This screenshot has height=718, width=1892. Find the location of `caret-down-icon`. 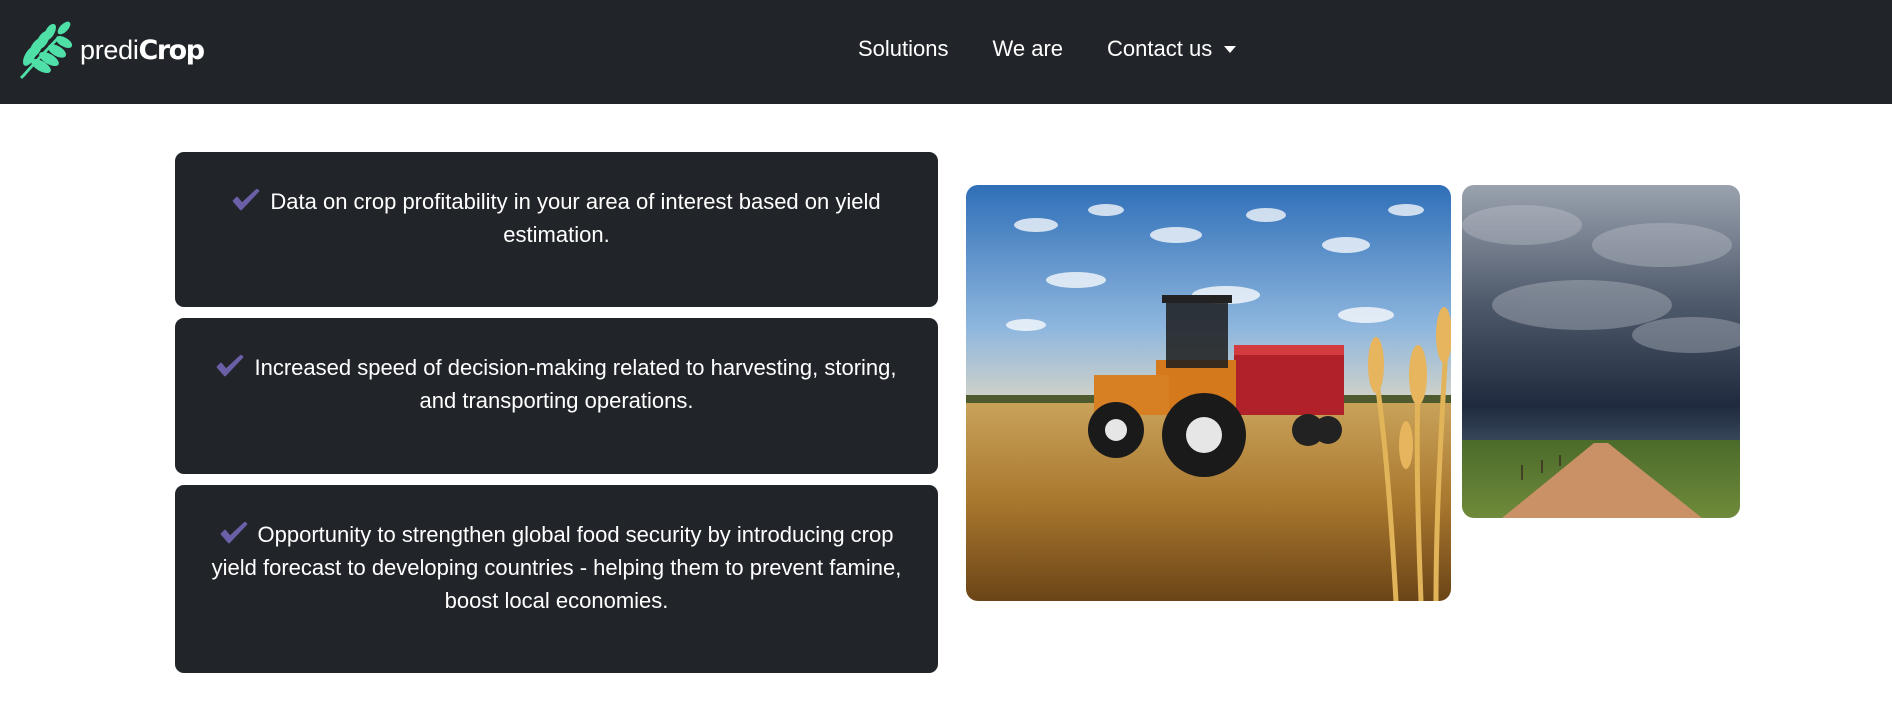

caret-down-icon is located at coordinates (1230, 49).